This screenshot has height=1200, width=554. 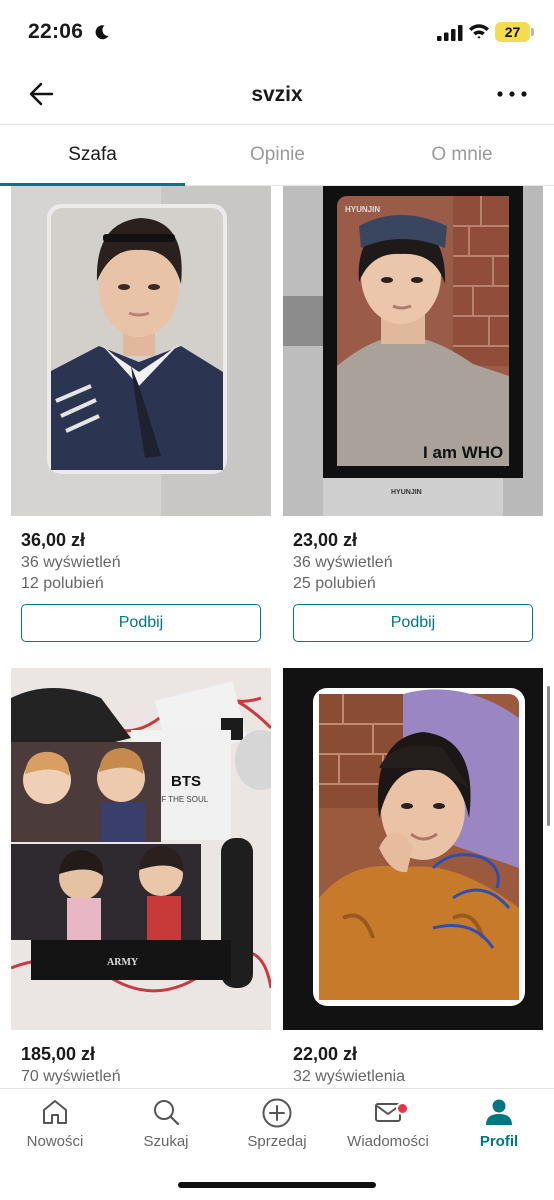 I want to click on moon-icon, so click(x=102, y=32).